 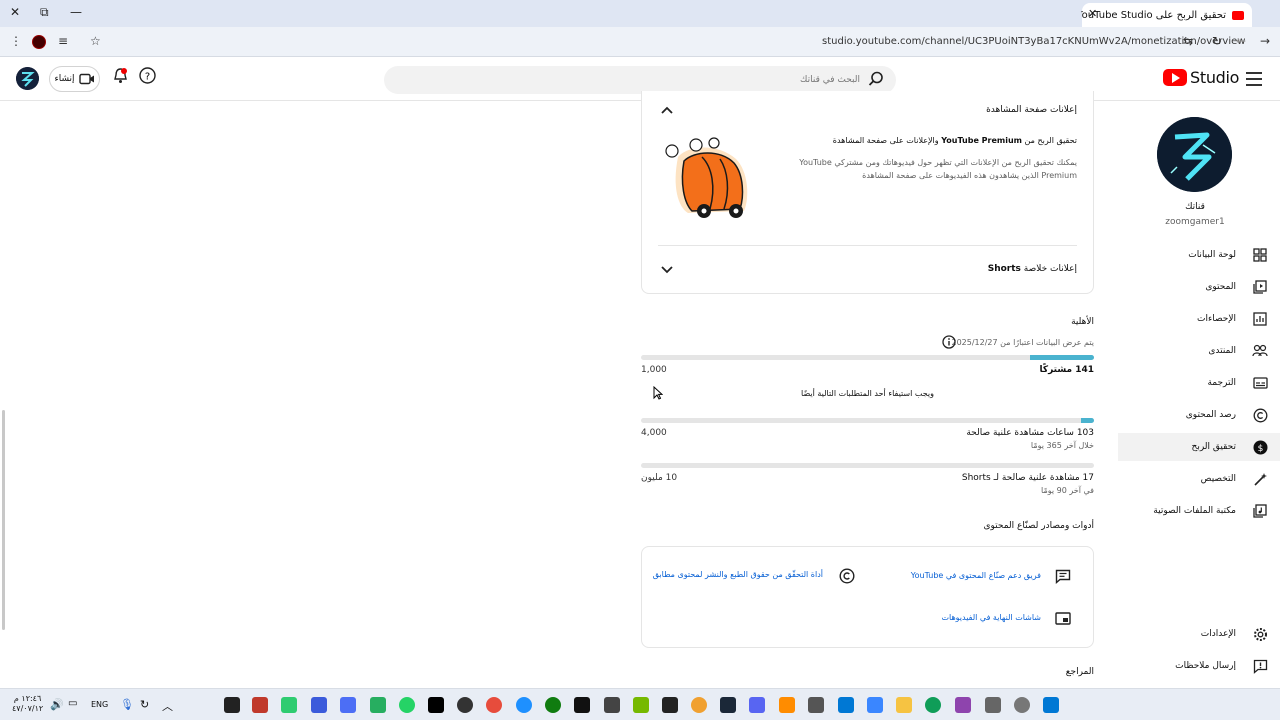 What do you see at coordinates (667, 110) in the screenshot?
I see `chevron-up-icon` at bounding box center [667, 110].